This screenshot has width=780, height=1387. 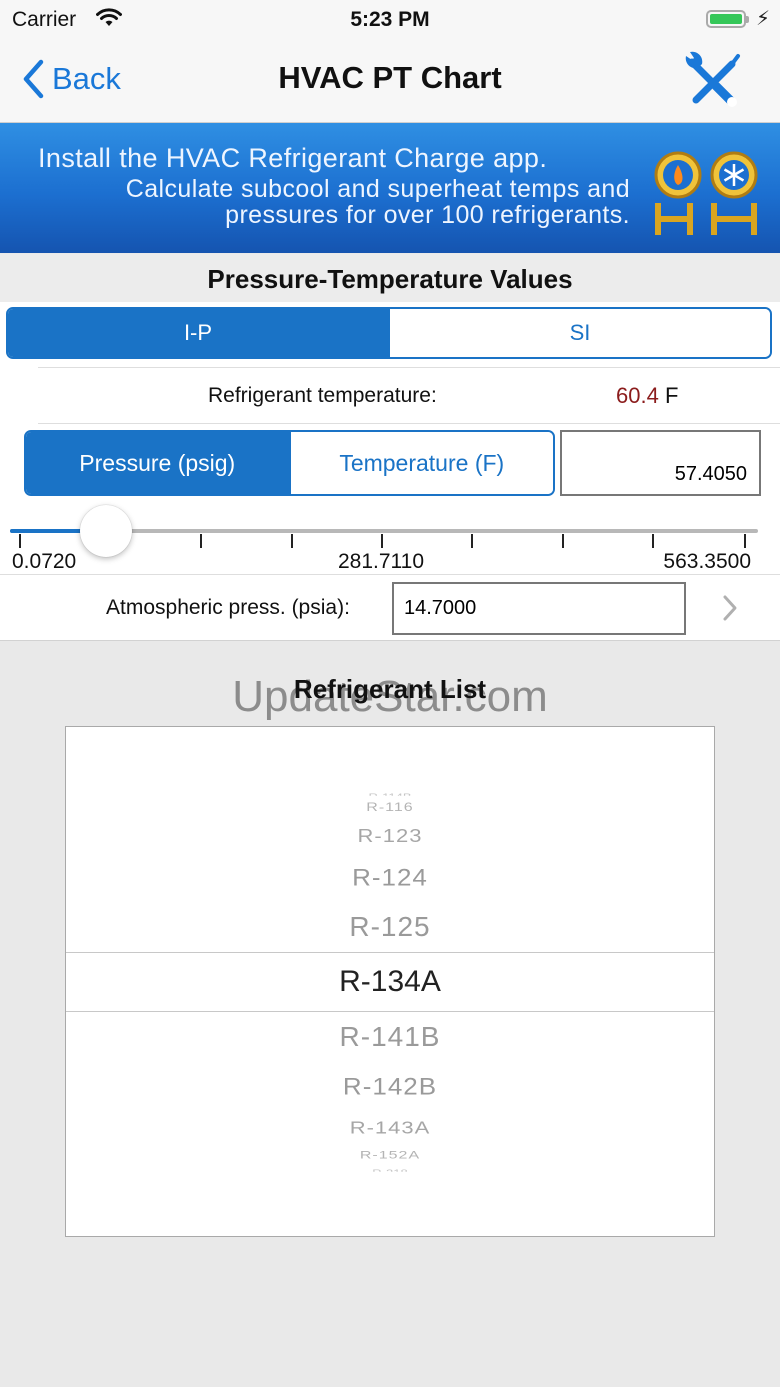 What do you see at coordinates (390, 808) in the screenshot?
I see `picker-item: R-116` at bounding box center [390, 808].